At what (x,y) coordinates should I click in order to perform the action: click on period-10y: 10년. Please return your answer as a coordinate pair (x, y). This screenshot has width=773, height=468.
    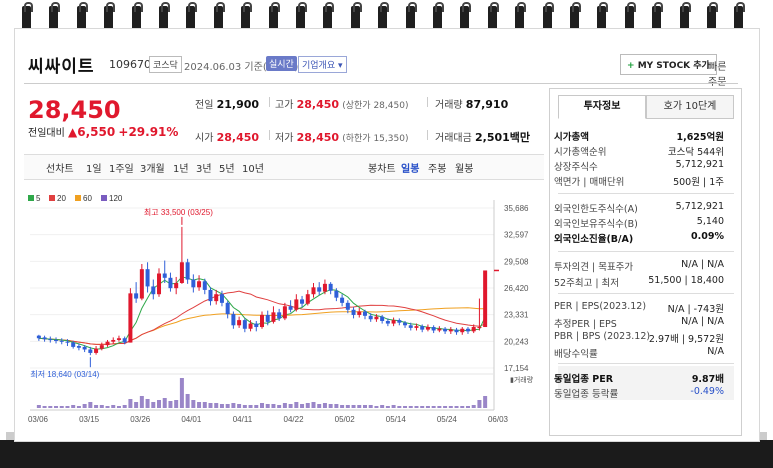
    Looking at the image, I should click on (253, 167).